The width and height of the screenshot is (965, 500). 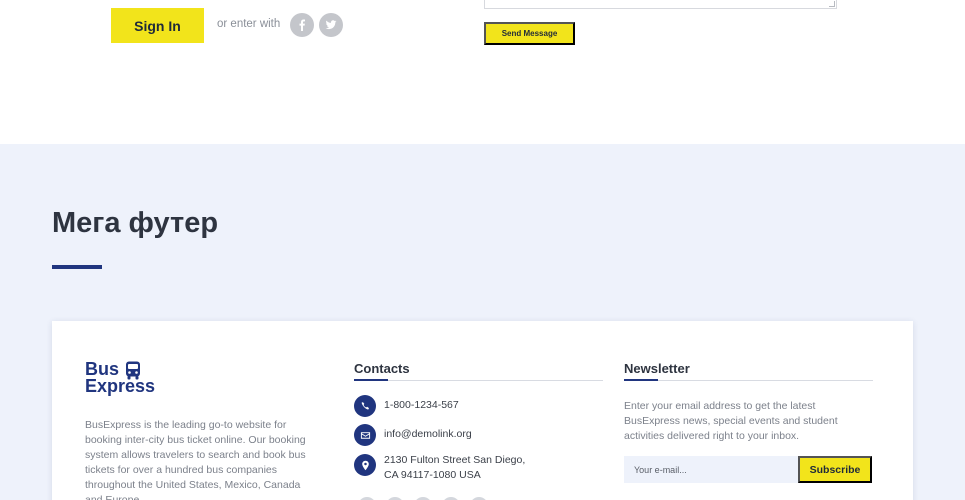 I want to click on email-address: info@demolink.org, so click(x=428, y=434).